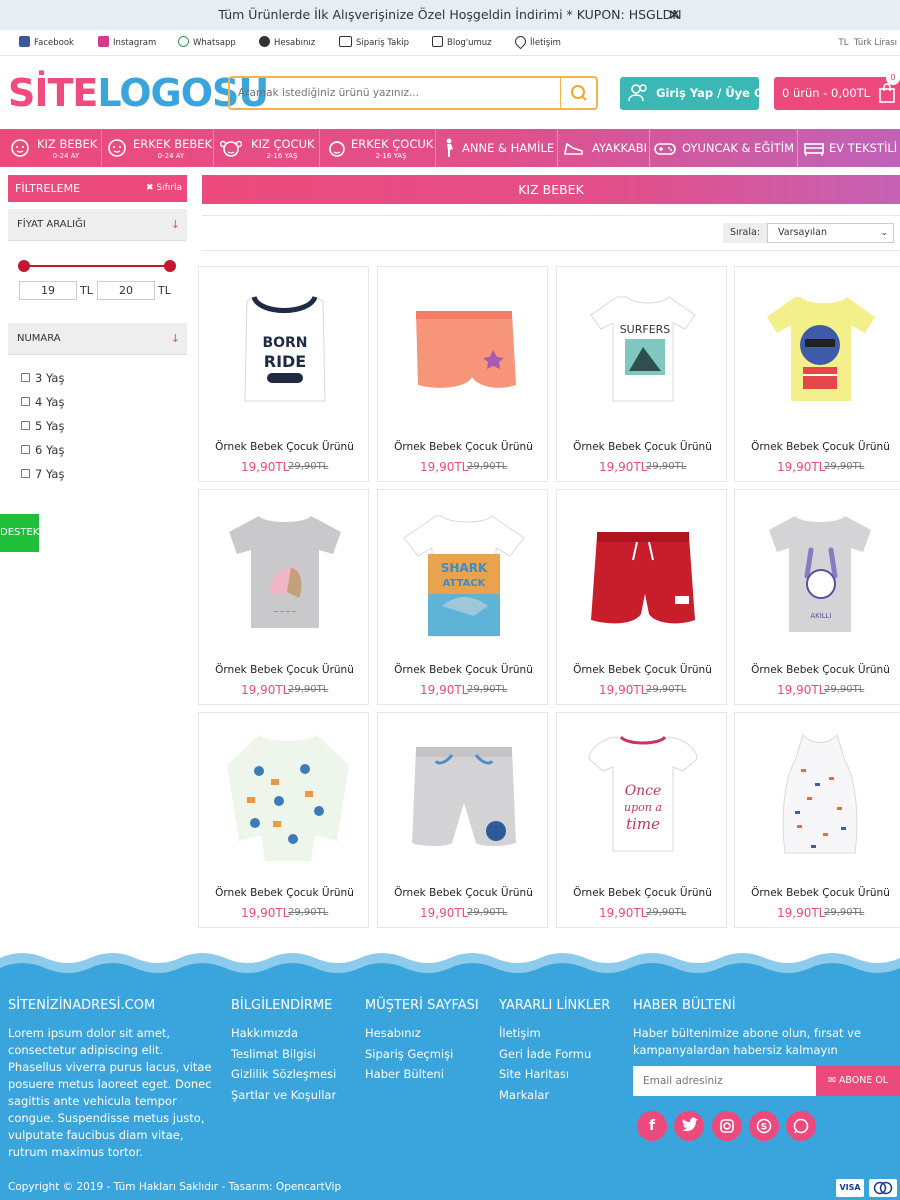 The image size is (900, 1200). Describe the element at coordinates (404, 1074) in the screenshot. I see `footer-link-newsletter: Haber Bülteni` at that location.